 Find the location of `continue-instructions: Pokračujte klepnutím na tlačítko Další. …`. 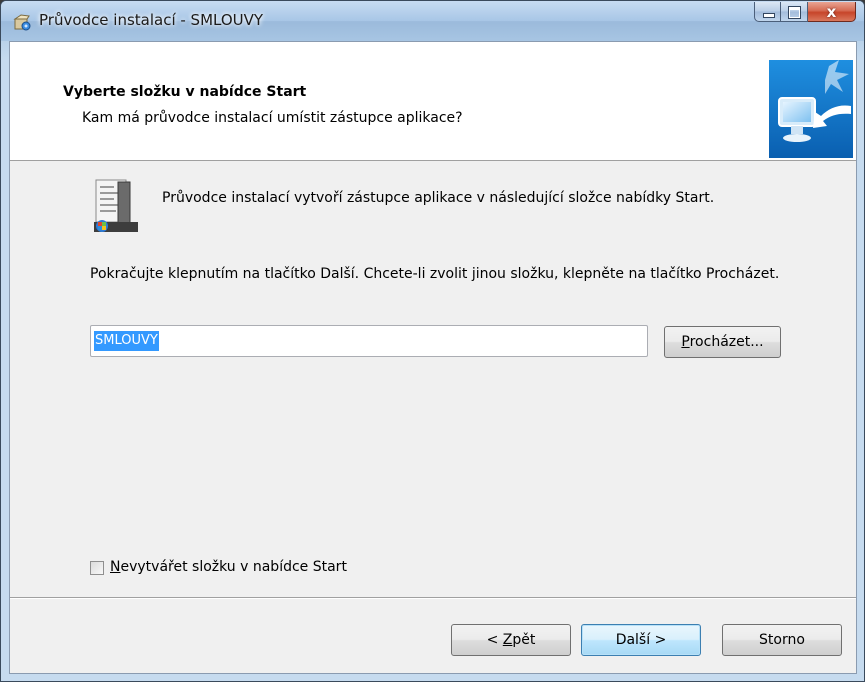

continue-instructions: Pokračujte klepnutím na tlačítko Další. … is located at coordinates (435, 274).